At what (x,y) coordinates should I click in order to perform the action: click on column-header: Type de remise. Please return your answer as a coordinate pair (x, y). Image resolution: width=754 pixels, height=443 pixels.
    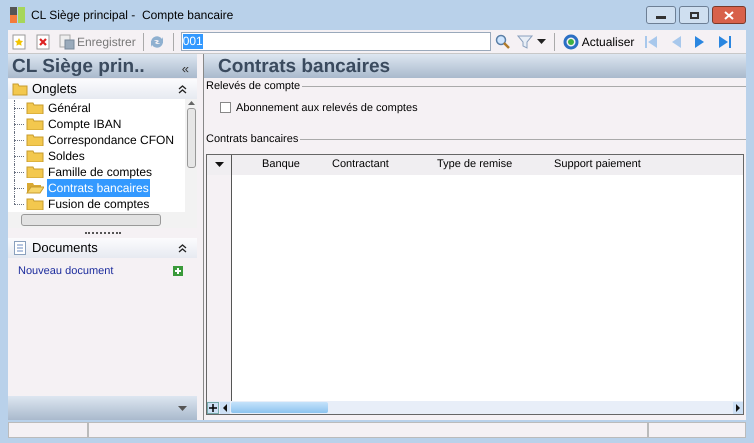
    Looking at the image, I should click on (495, 164).